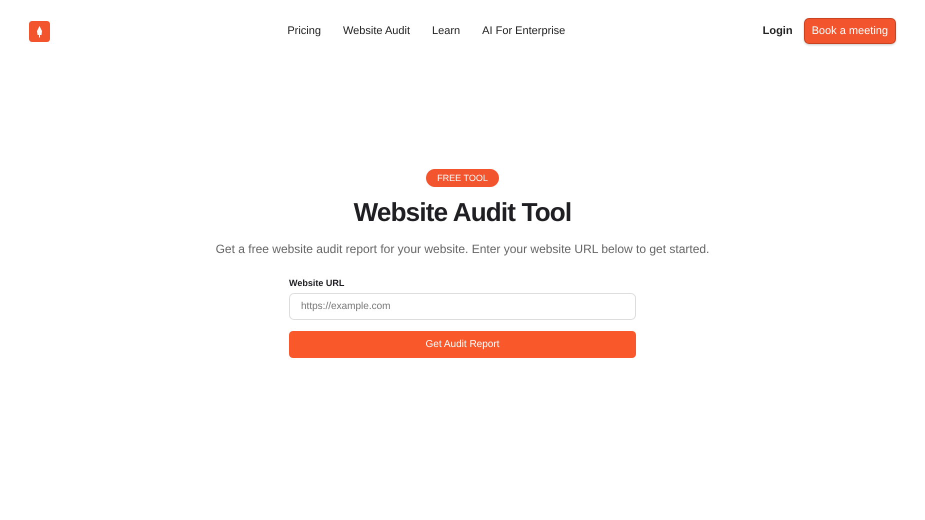 This screenshot has height=520, width=925. Describe the element at coordinates (446, 31) in the screenshot. I see `nav-link: Learn` at that location.